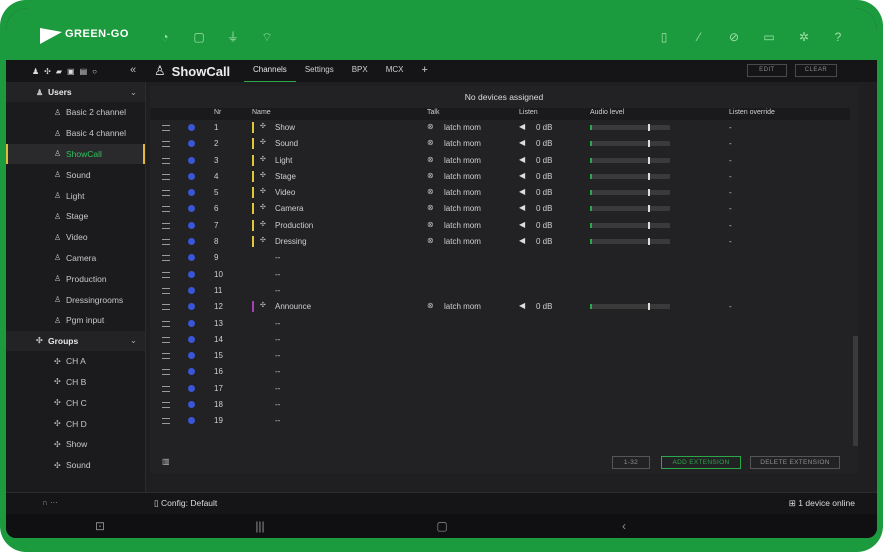 This screenshot has height=552, width=883. Describe the element at coordinates (855, 391) in the screenshot. I see `scrollbar` at that location.